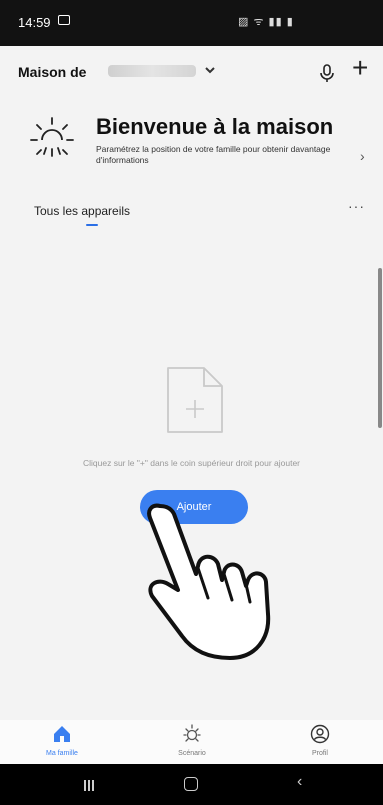  What do you see at coordinates (360, 68) in the screenshot?
I see `add-device-button: +` at bounding box center [360, 68].